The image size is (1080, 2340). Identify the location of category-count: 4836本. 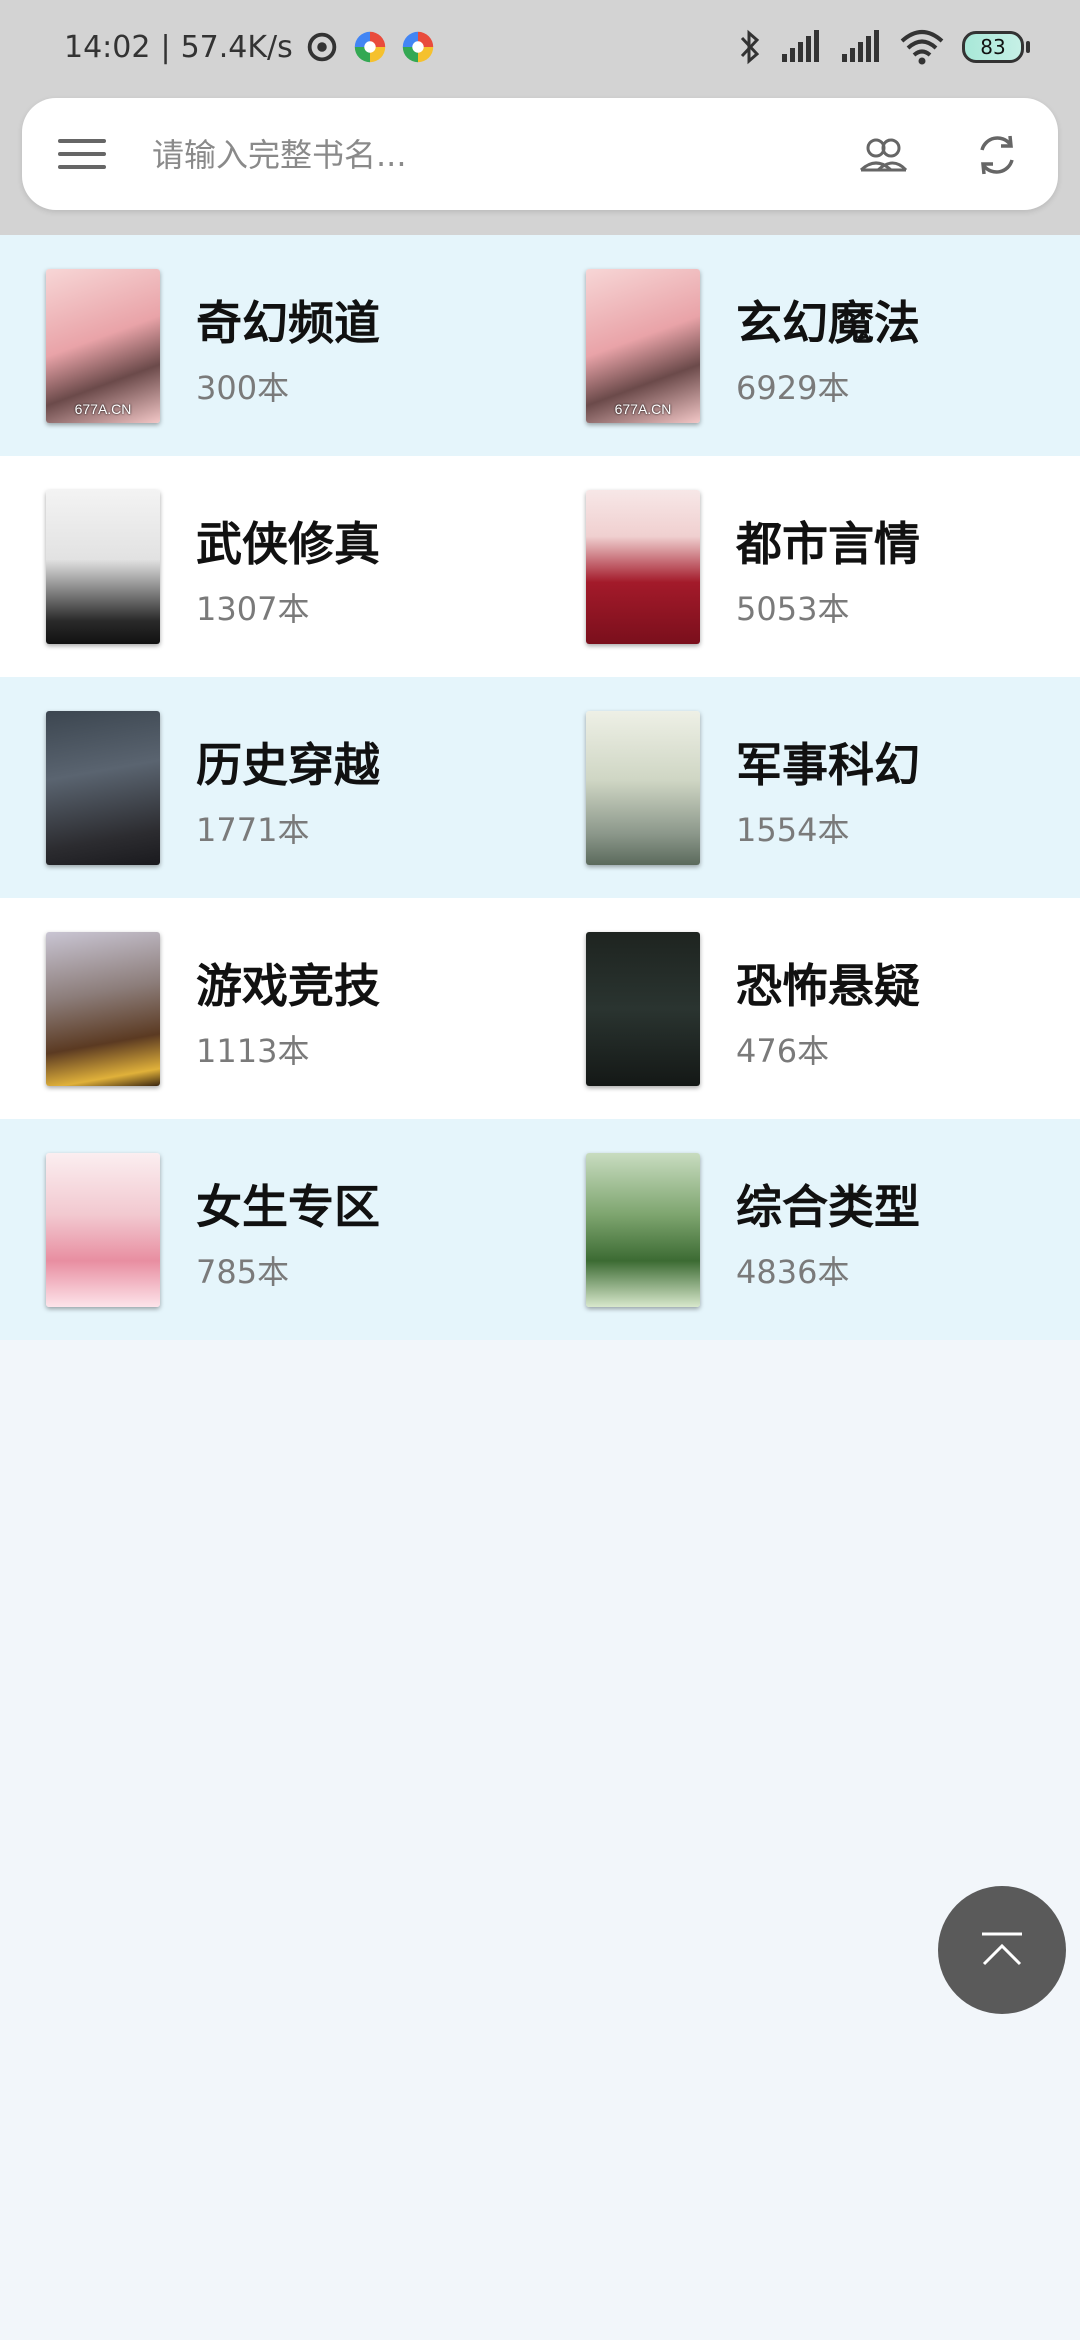
(793, 1272).